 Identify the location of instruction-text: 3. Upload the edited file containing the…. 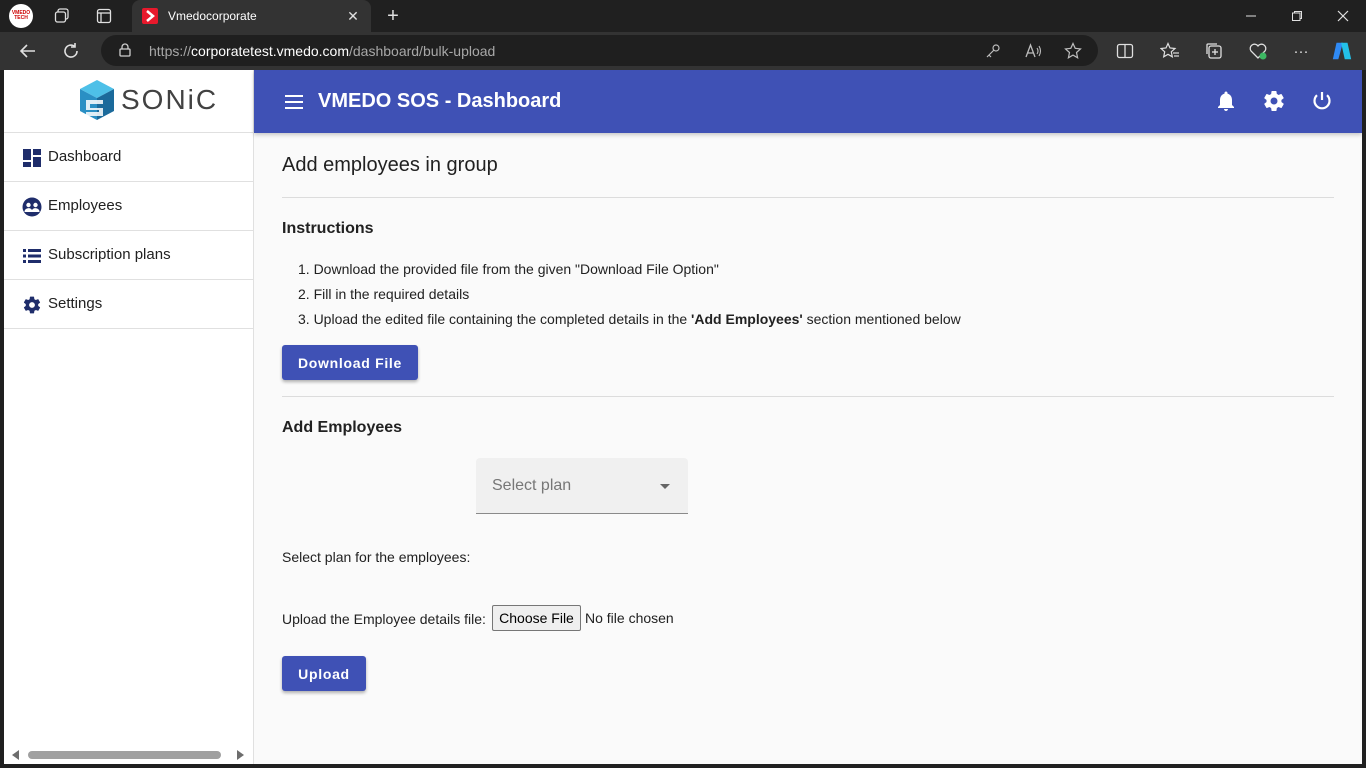
(493, 319).